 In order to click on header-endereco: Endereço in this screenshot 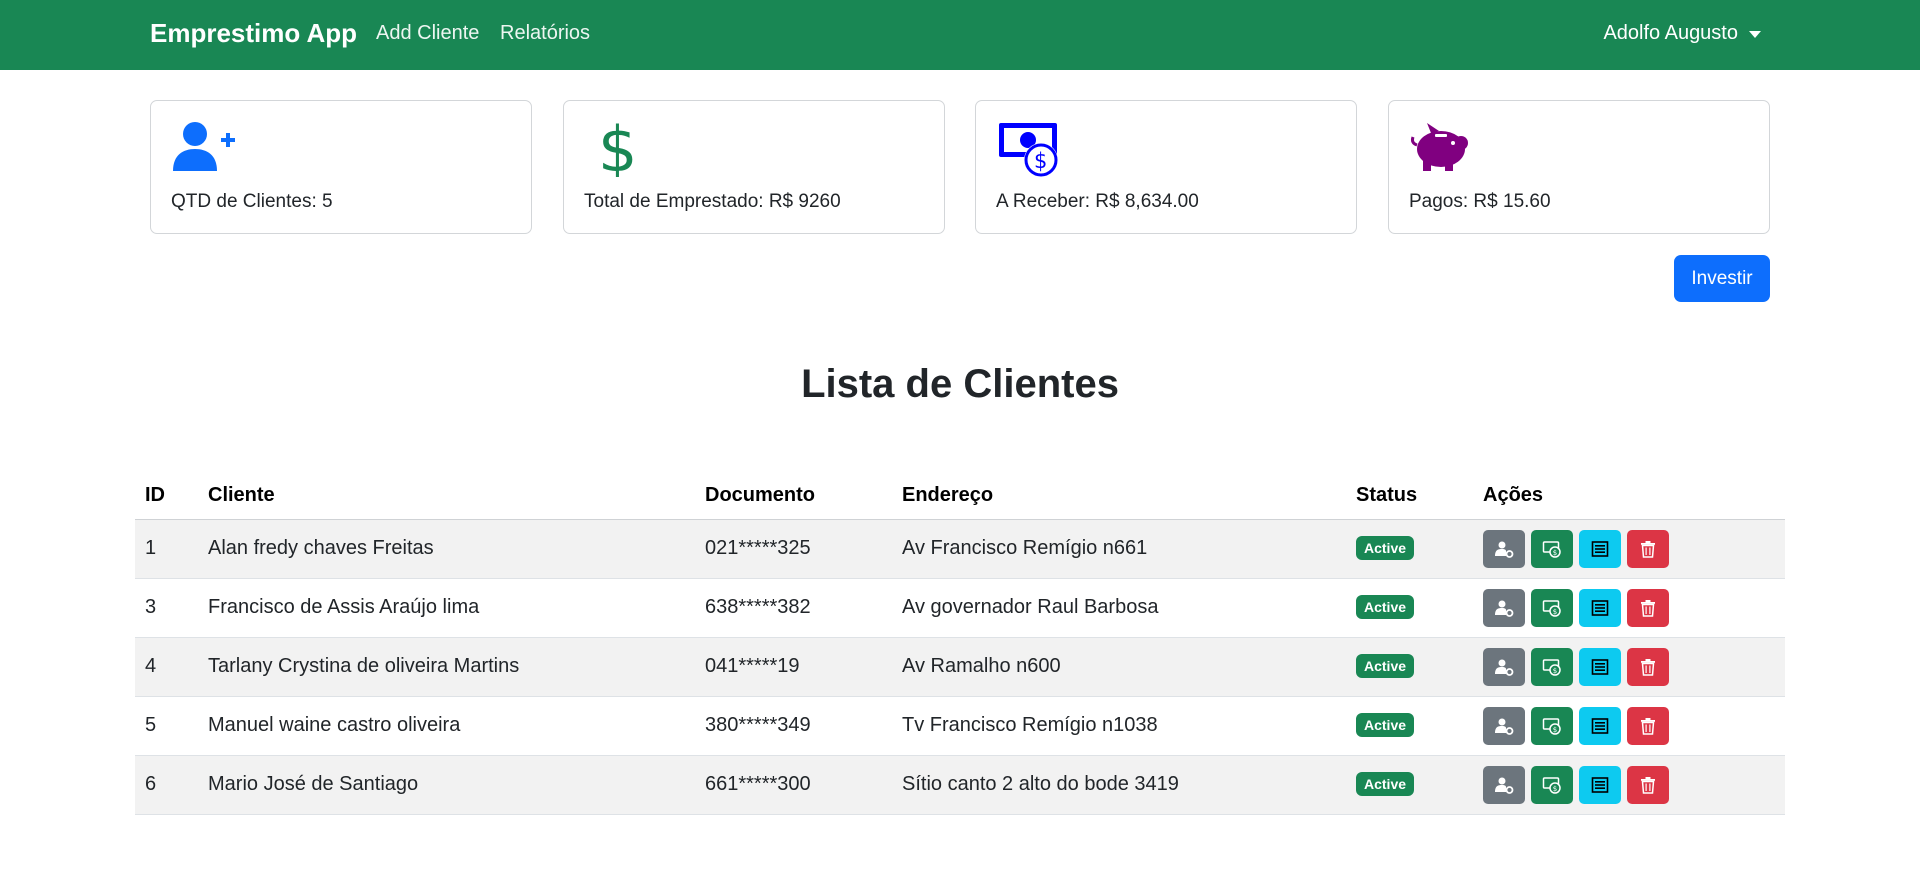, I will do `click(948, 495)`.